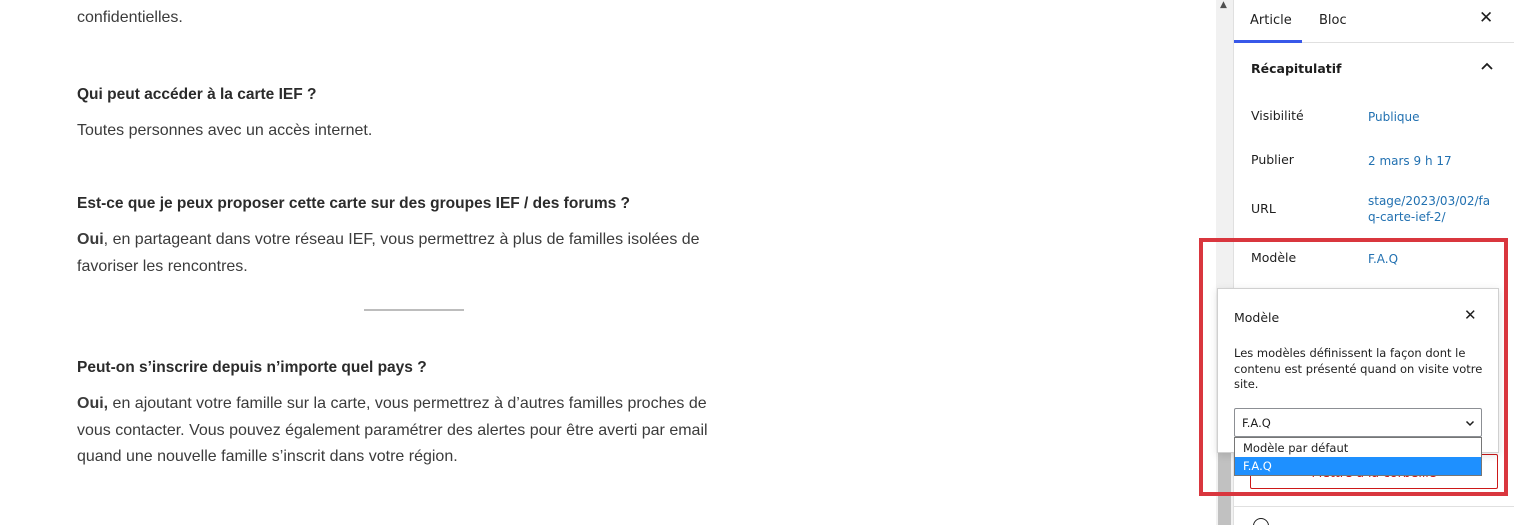 This screenshot has width=1514, height=525. Describe the element at coordinates (1263, 208) in the screenshot. I see `url-label: URL` at that location.